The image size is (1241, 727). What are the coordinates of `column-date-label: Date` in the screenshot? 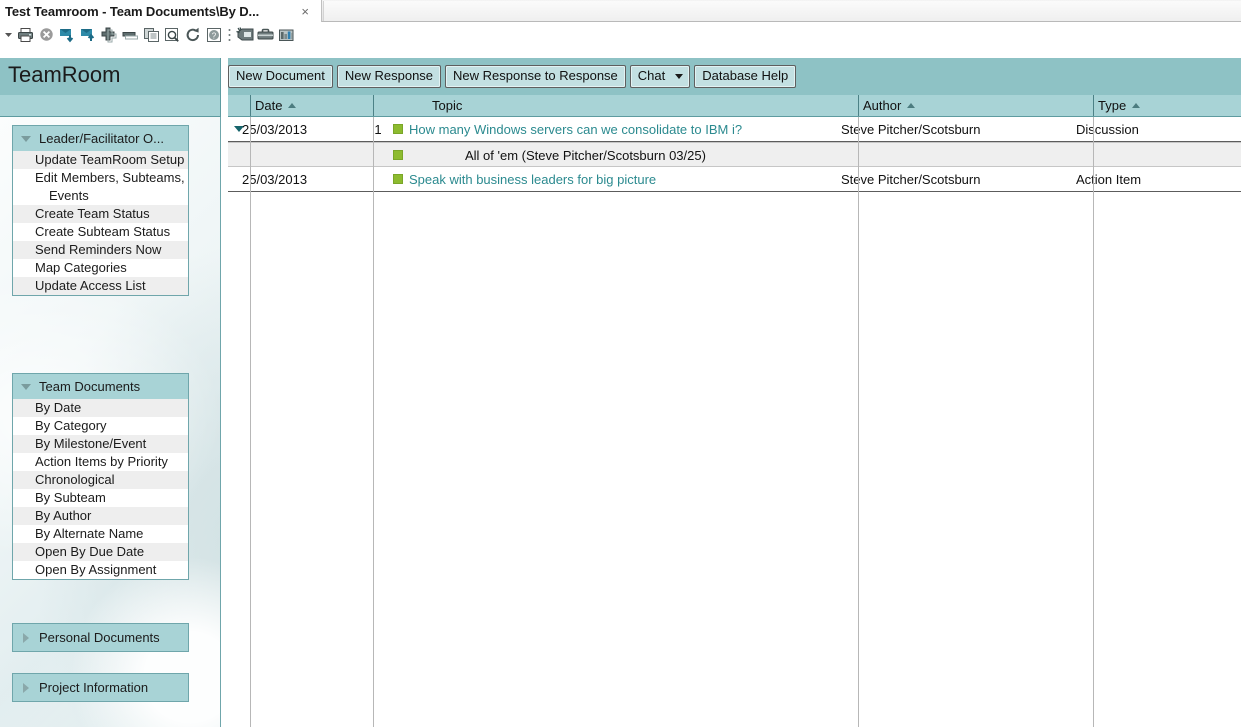 It's located at (269, 105).